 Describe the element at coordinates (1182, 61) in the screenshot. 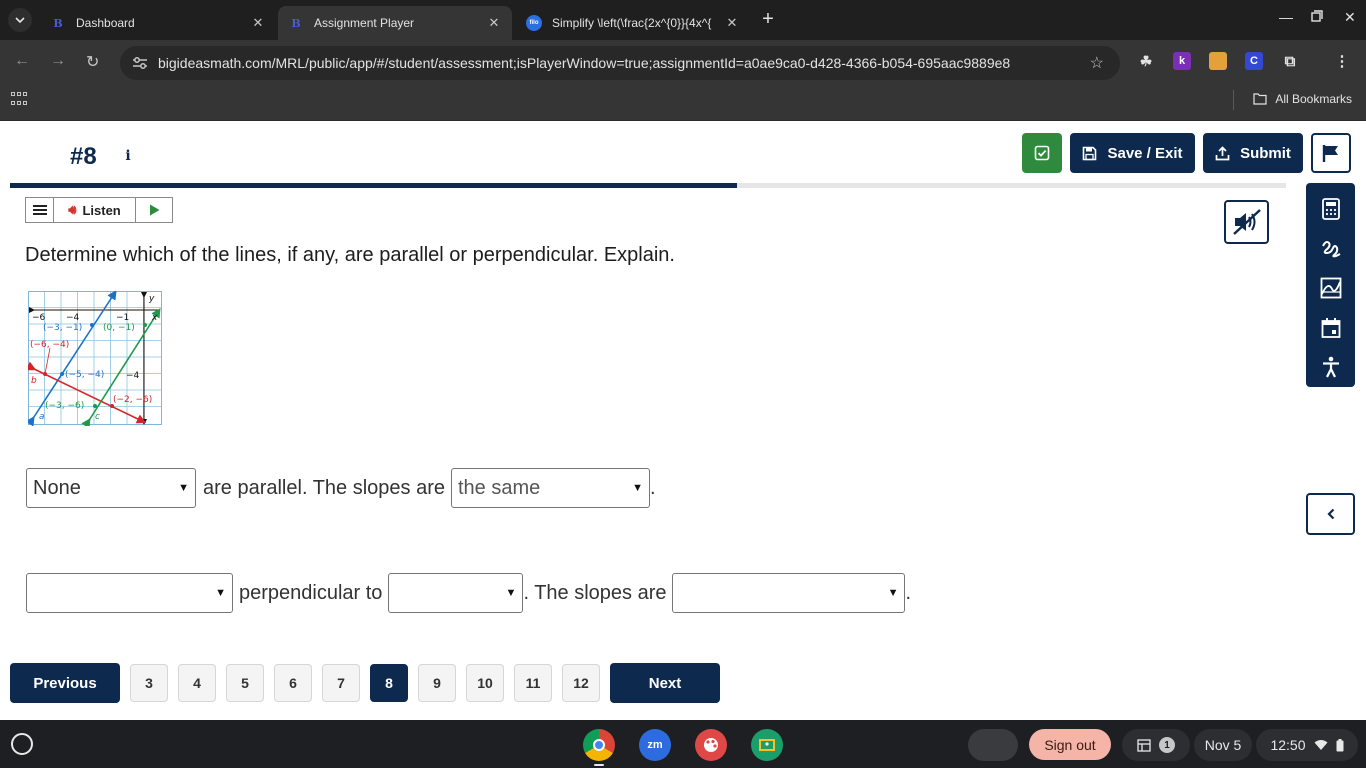

I see `kami-extension-icon: k` at that location.